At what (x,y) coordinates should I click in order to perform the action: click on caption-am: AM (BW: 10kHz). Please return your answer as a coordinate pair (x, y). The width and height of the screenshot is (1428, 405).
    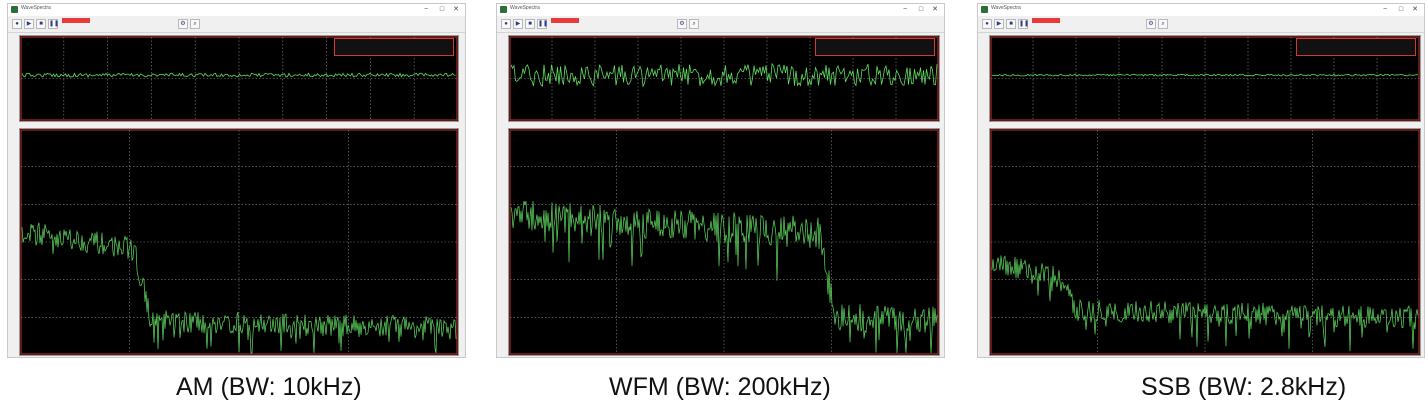
    Looking at the image, I should click on (269, 387).